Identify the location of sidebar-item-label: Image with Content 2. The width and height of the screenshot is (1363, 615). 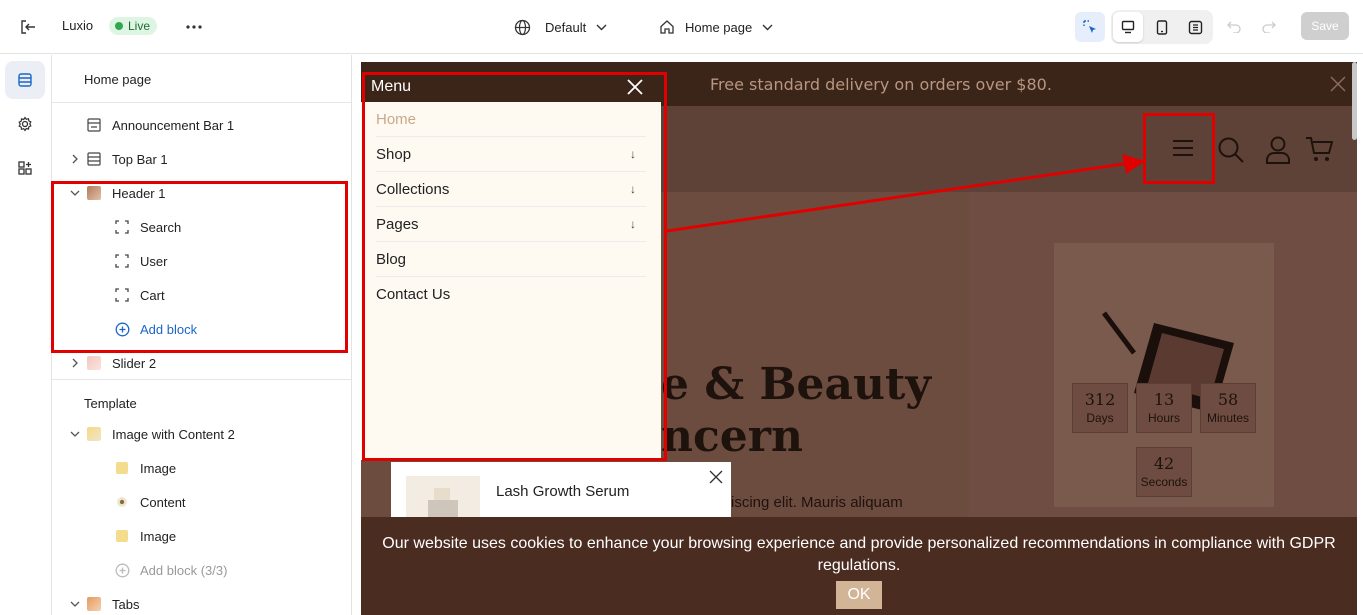
(173, 434).